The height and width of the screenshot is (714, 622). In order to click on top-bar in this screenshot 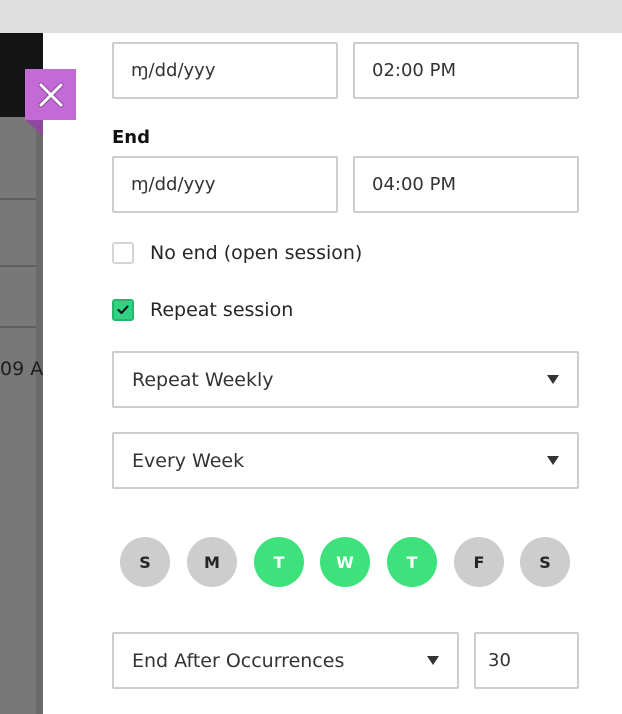, I will do `click(311, 16)`.